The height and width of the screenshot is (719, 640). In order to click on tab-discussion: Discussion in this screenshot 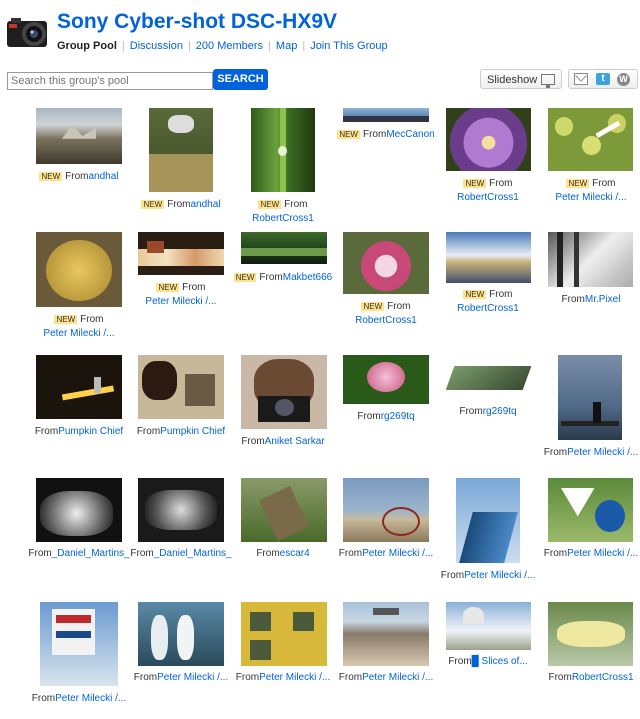, I will do `click(156, 46)`.